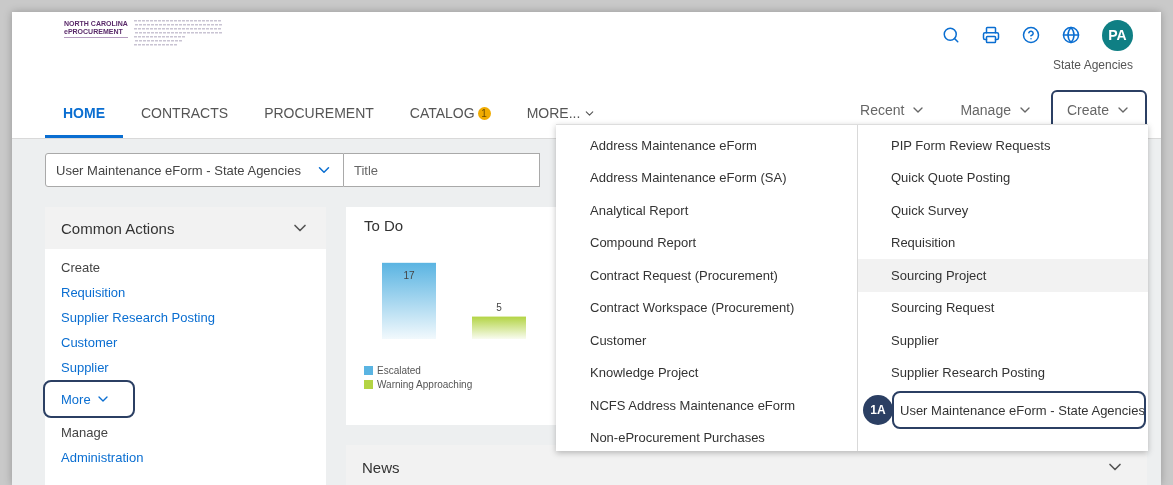 The image size is (1173, 485). I want to click on search-icon, so click(951, 35).